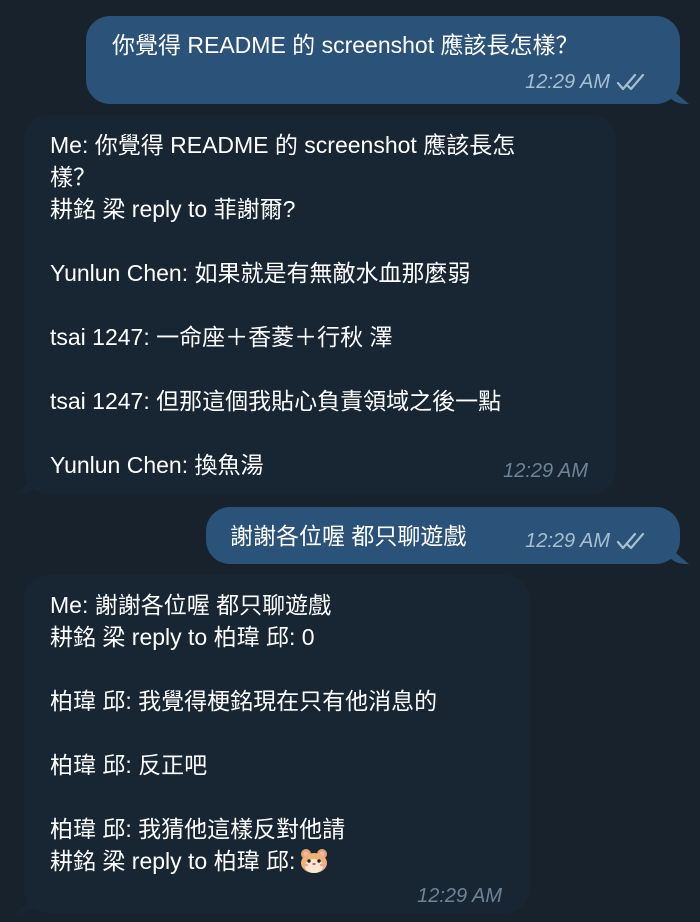 The height and width of the screenshot is (922, 700). What do you see at coordinates (221, 337) in the screenshot?
I see `message-line: tsai 1247: 一命座＋香菱＋行秋 澤` at bounding box center [221, 337].